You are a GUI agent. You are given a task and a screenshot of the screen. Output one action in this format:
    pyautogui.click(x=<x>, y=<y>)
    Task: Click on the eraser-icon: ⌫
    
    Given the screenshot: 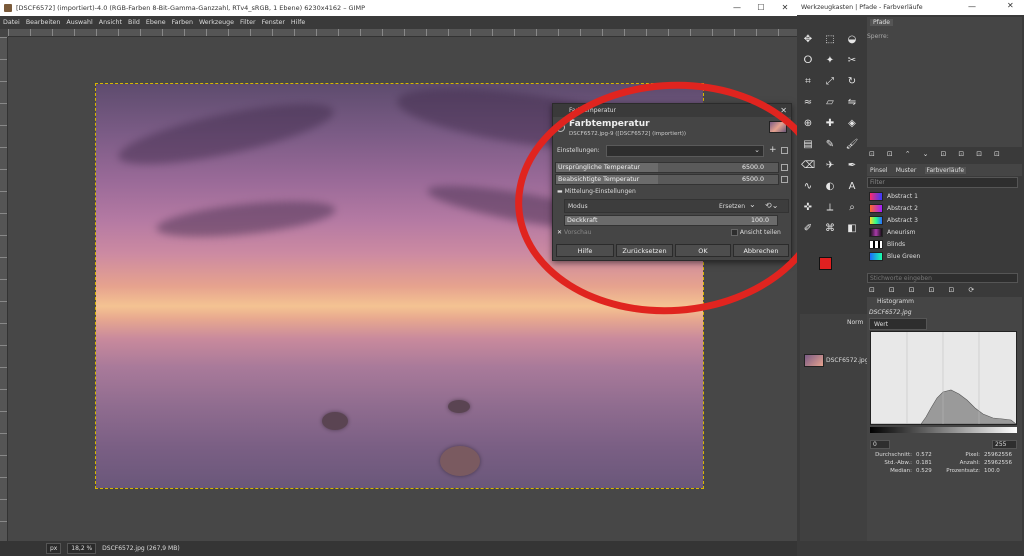 What is the action you would take?
    pyautogui.click(x=808, y=166)
    